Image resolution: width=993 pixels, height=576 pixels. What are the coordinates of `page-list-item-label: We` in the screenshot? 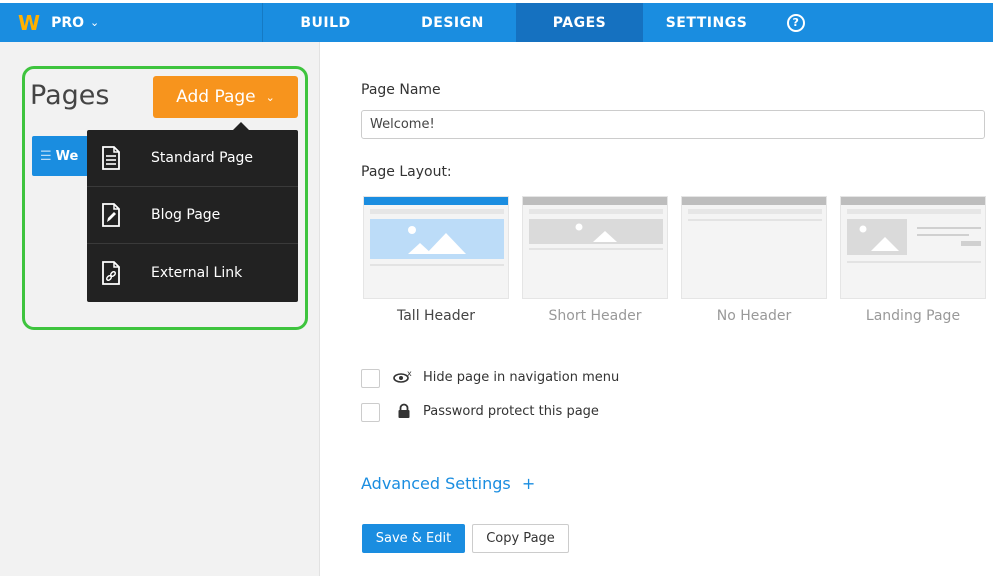 It's located at (67, 156).